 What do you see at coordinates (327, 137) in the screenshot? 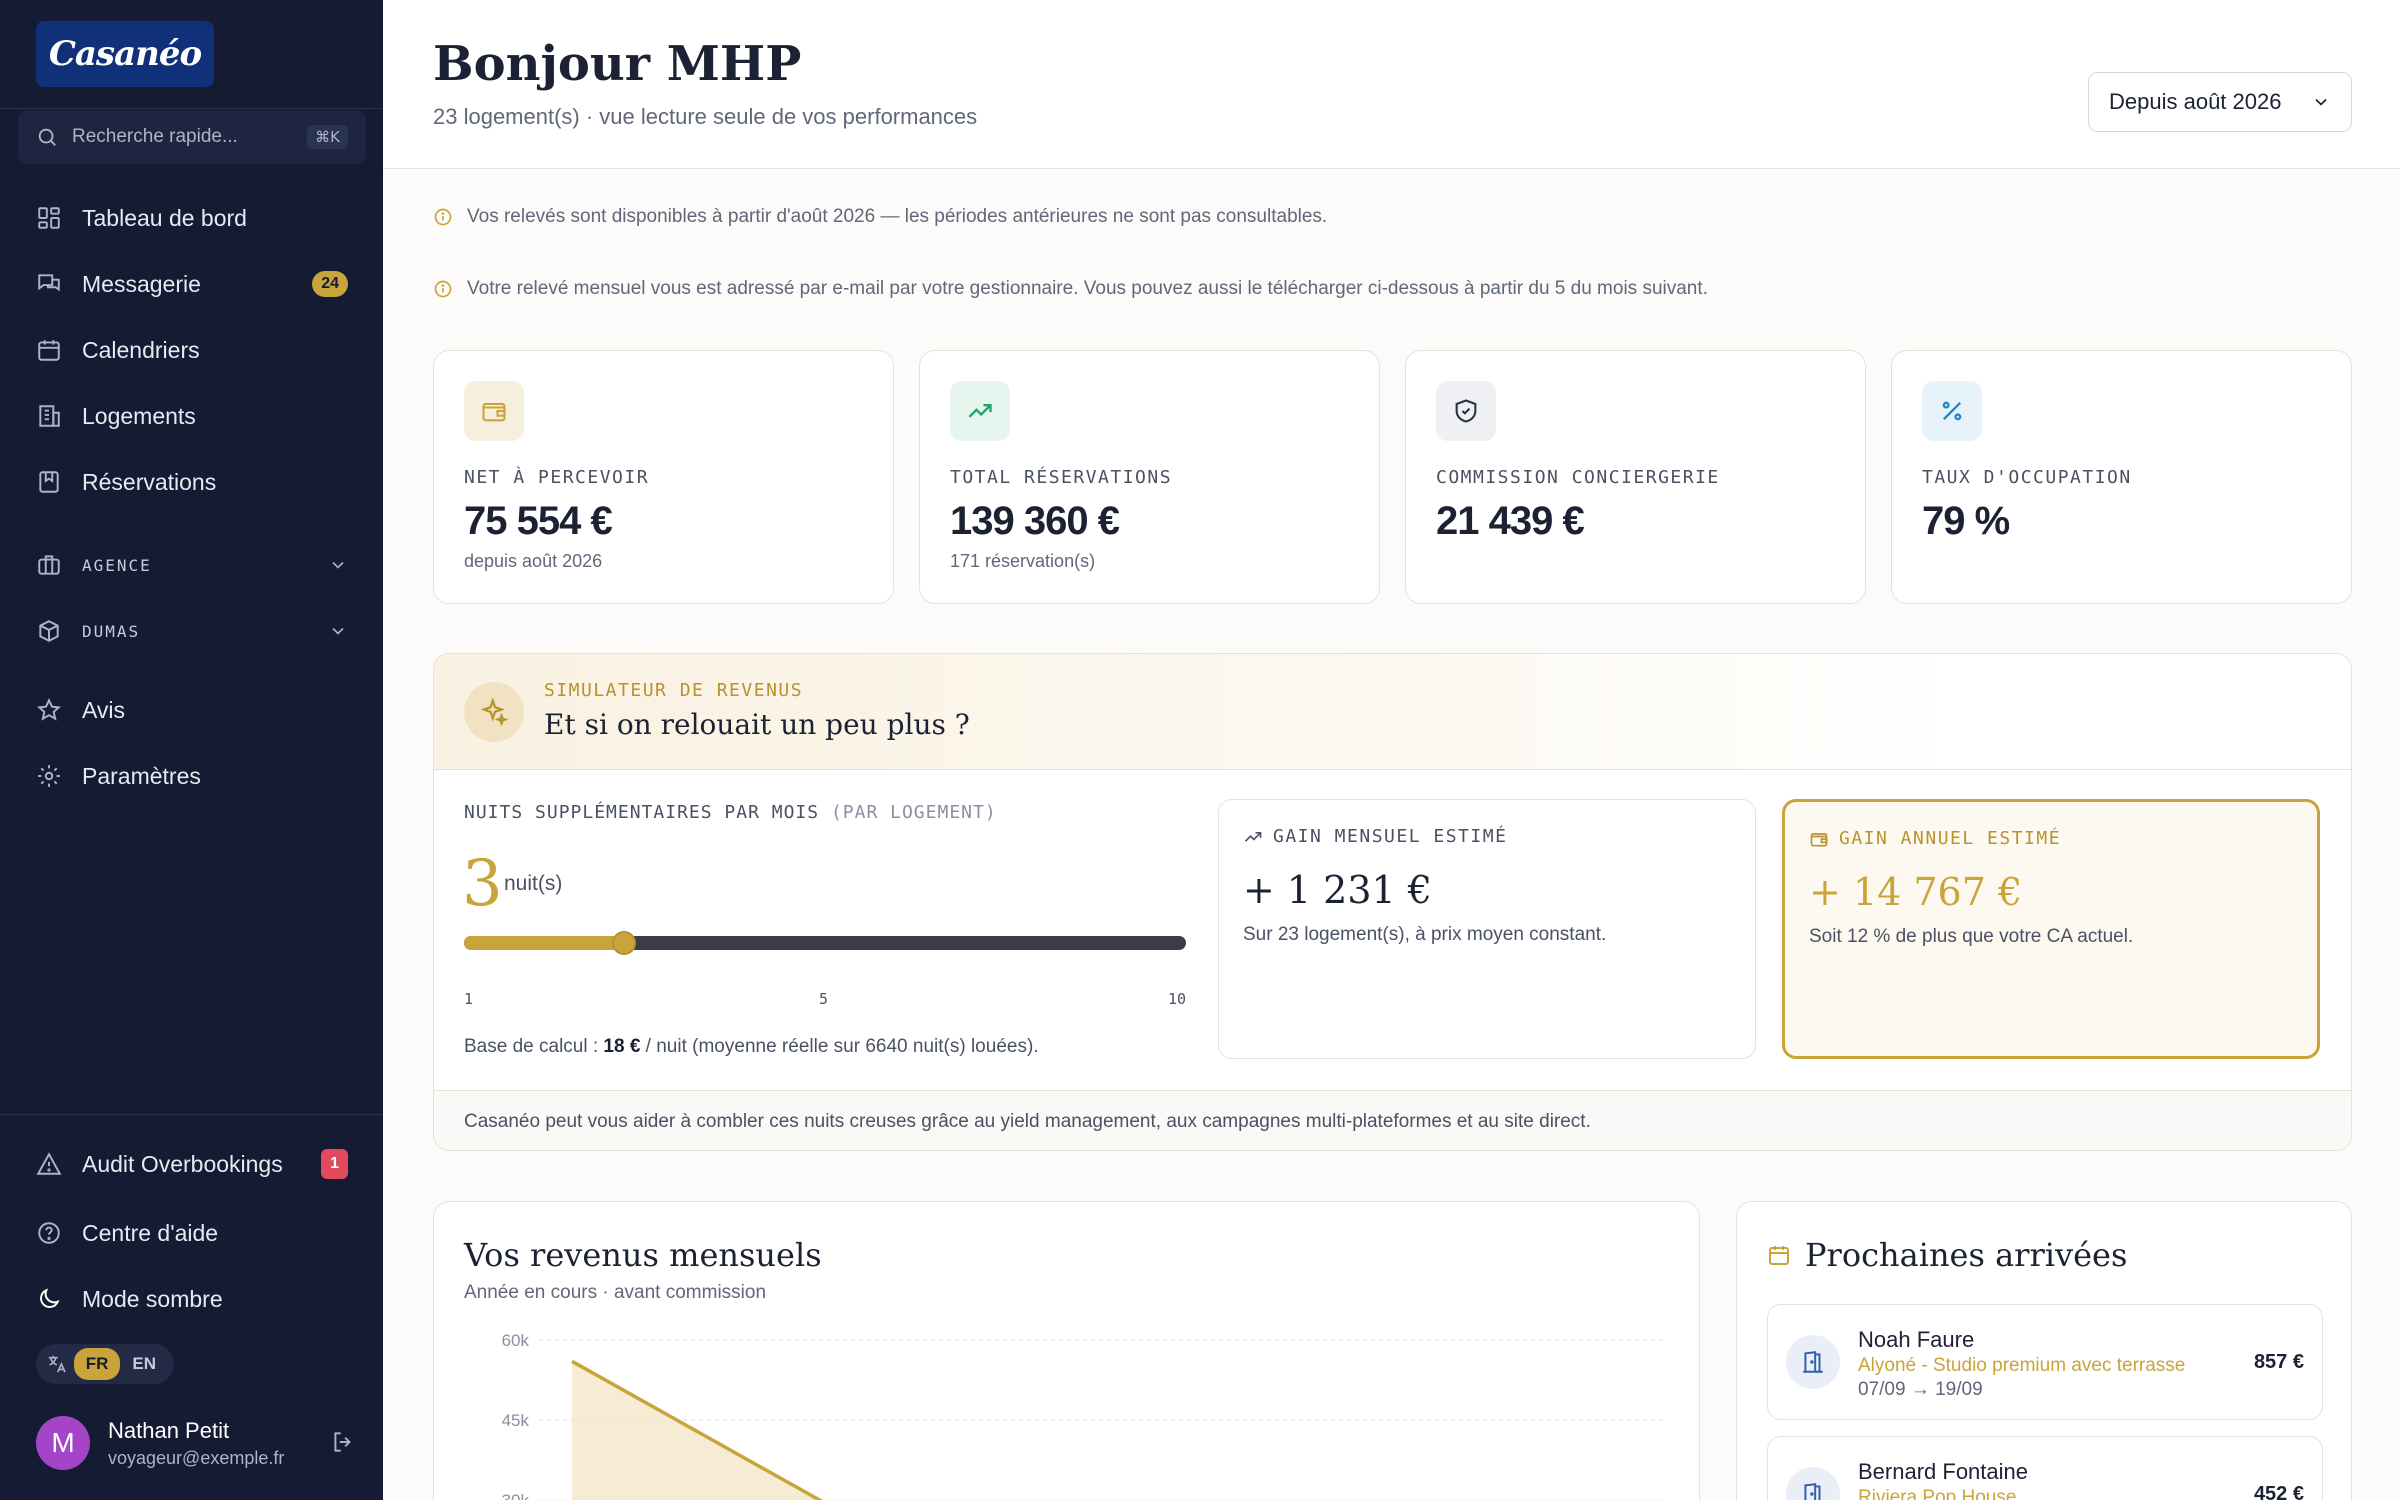
I see `search-shortcut: ⌘K` at bounding box center [327, 137].